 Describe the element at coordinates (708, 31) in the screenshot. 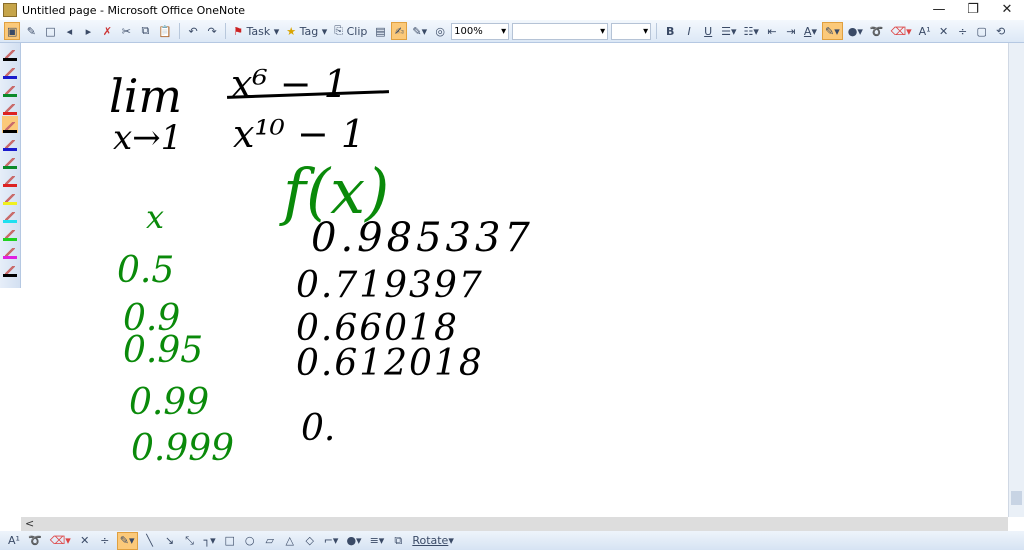

I see `underline-button: U` at that location.